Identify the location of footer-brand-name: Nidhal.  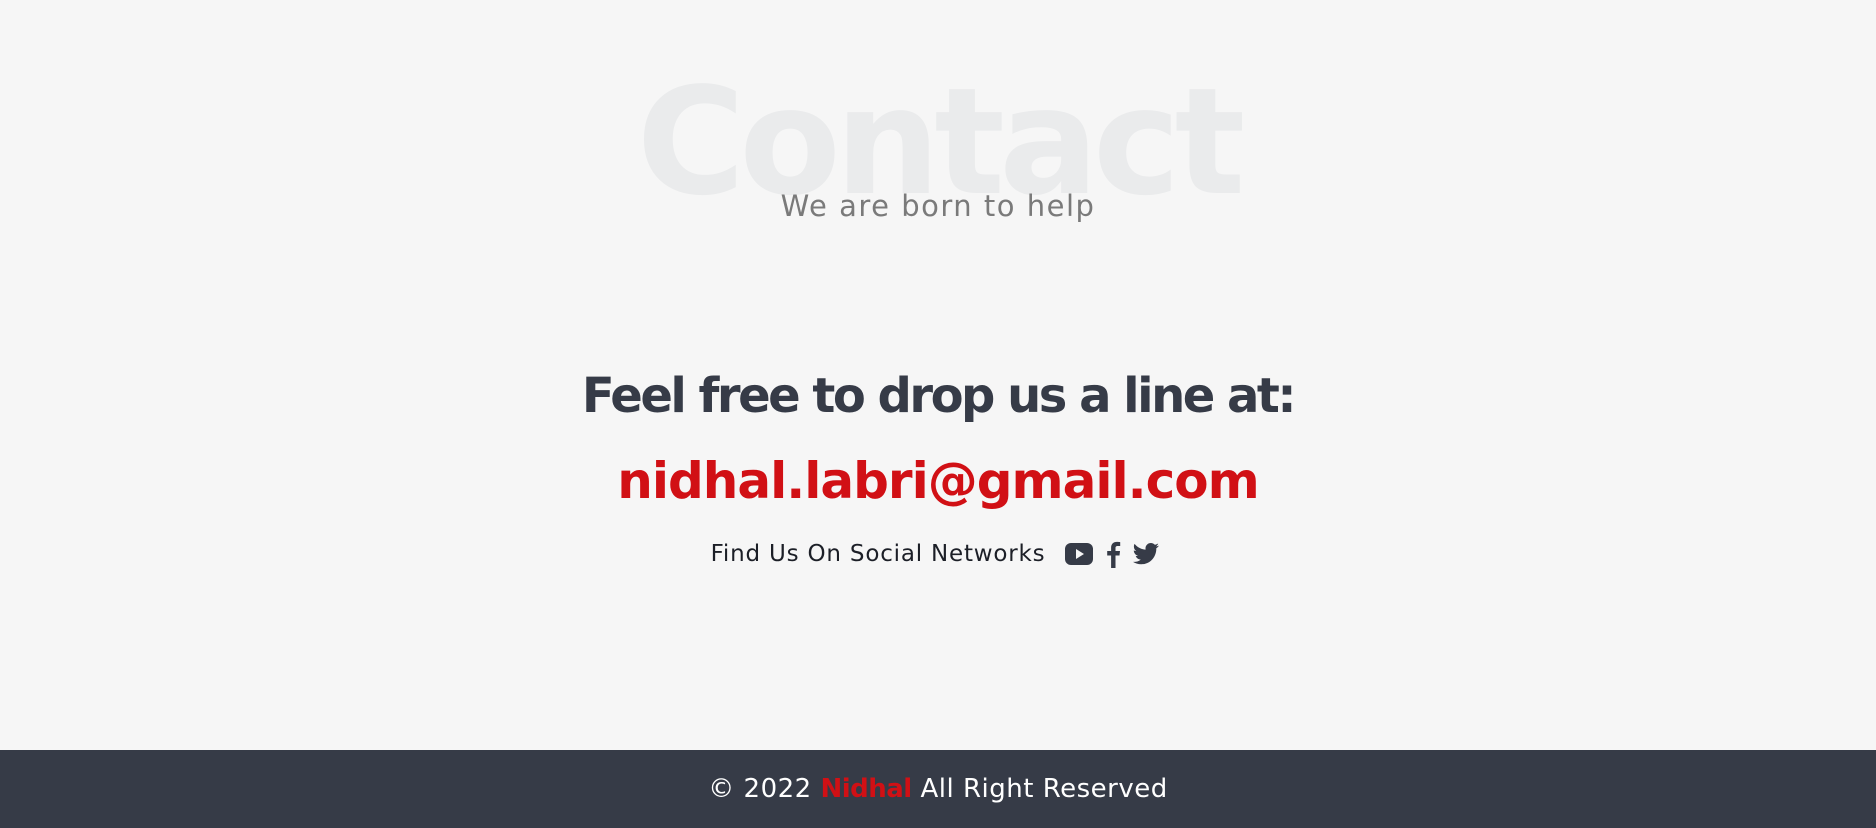
(866, 789).